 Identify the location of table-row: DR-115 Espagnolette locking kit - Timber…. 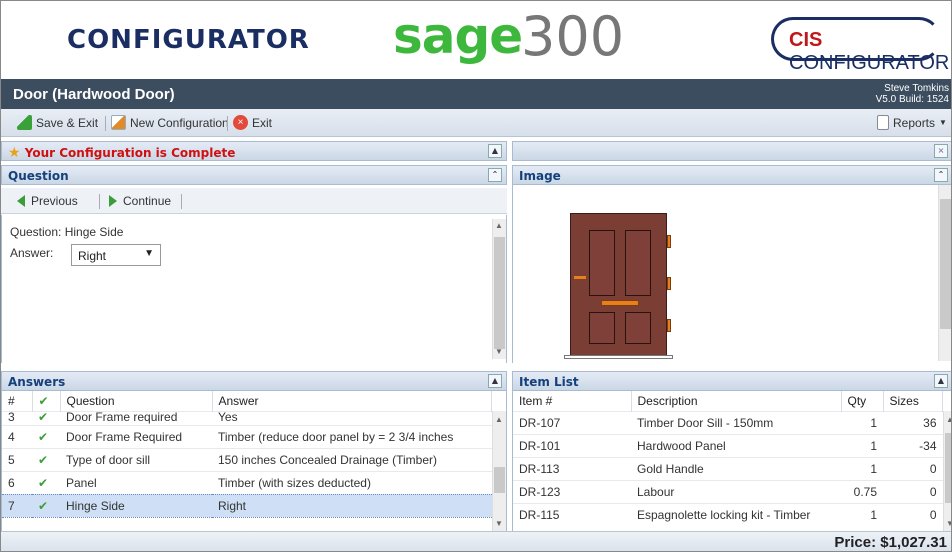
(728, 514).